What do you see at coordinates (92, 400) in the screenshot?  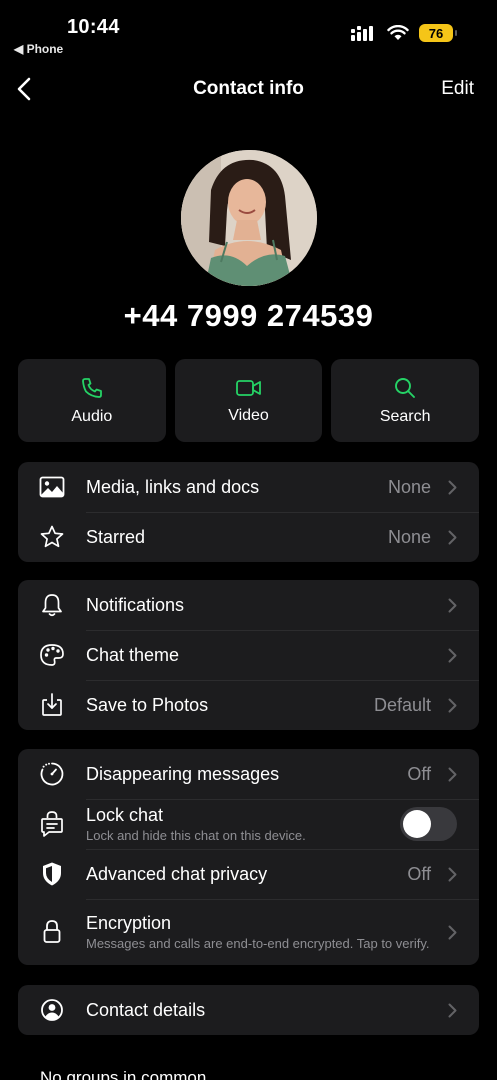 I see `audio-call-button: Audio` at bounding box center [92, 400].